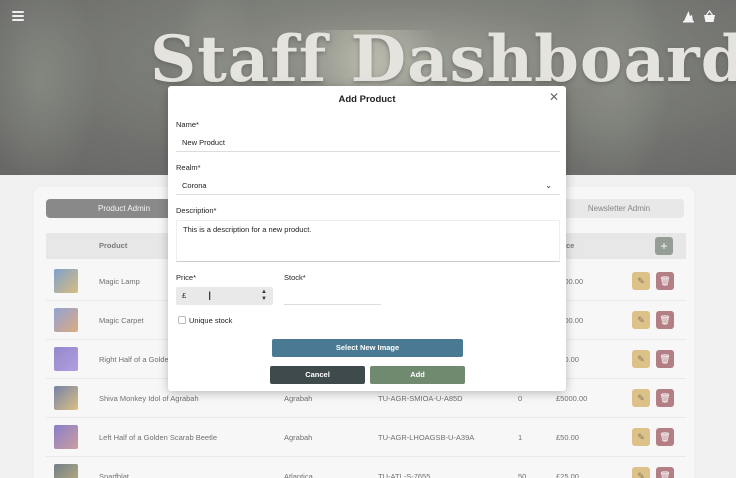 Image resolution: width=736 pixels, height=478 pixels. Describe the element at coordinates (548, 185) in the screenshot. I see `chevron-down-icon: ⌄` at that location.